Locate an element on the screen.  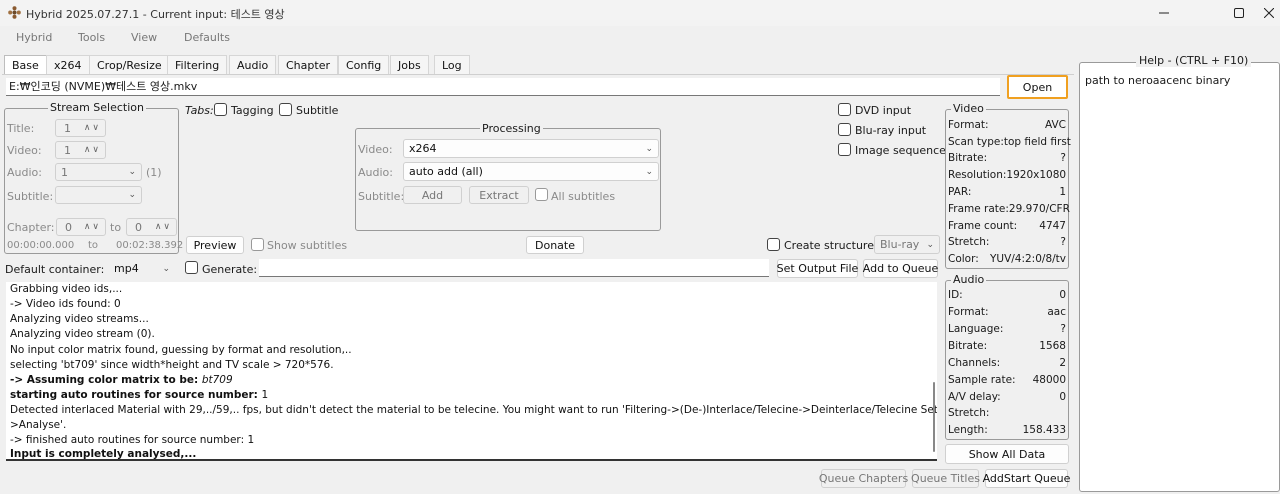
menu-defaults: Defaults is located at coordinates (207, 37).